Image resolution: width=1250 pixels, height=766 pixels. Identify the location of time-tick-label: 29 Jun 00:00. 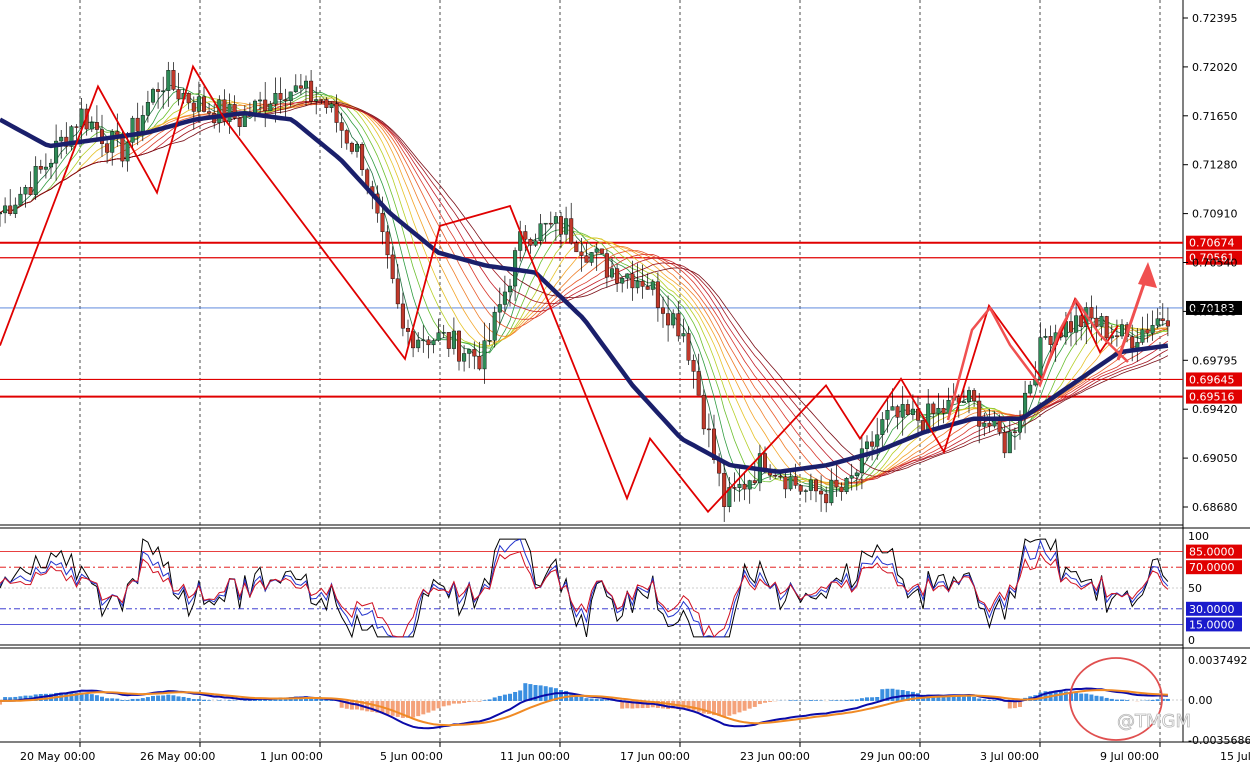
(895, 756).